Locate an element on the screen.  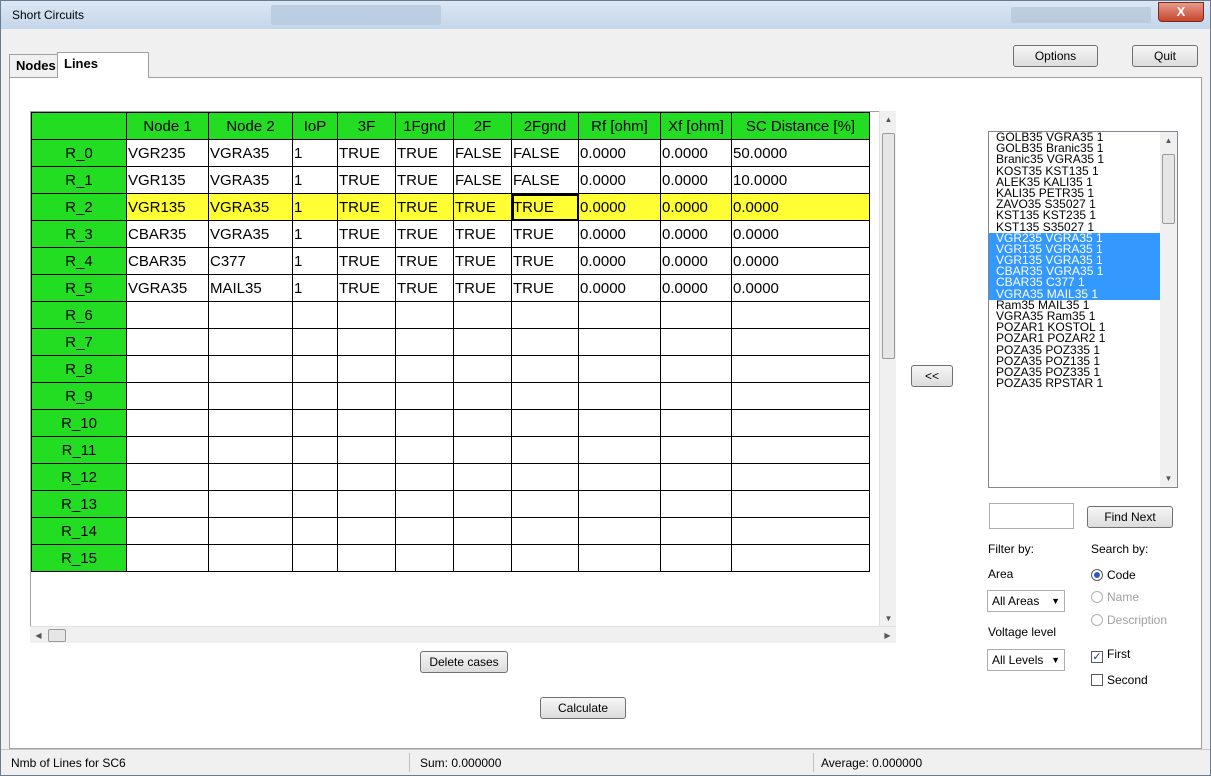
scroll-up-icon: ▲ is located at coordinates (888, 119).